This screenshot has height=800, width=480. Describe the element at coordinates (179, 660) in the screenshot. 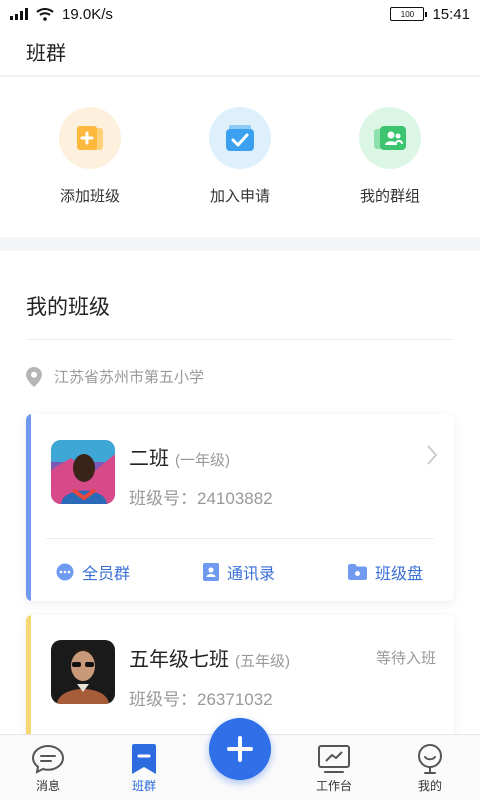

I see `class-name-text: 五年级七班` at that location.